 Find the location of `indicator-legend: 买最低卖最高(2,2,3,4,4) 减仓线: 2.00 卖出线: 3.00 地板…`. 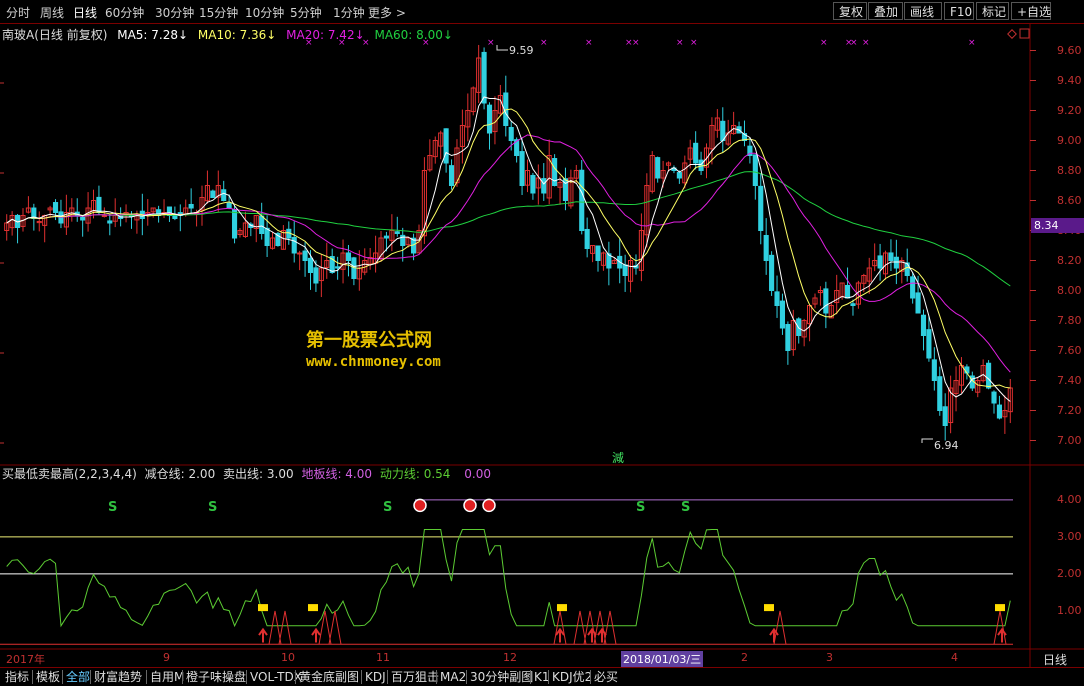

indicator-legend: 买最低卖最高(2,2,3,4,4) 减仓线: 2.00 卖出线: 3.00 地板… is located at coordinates (246, 473).